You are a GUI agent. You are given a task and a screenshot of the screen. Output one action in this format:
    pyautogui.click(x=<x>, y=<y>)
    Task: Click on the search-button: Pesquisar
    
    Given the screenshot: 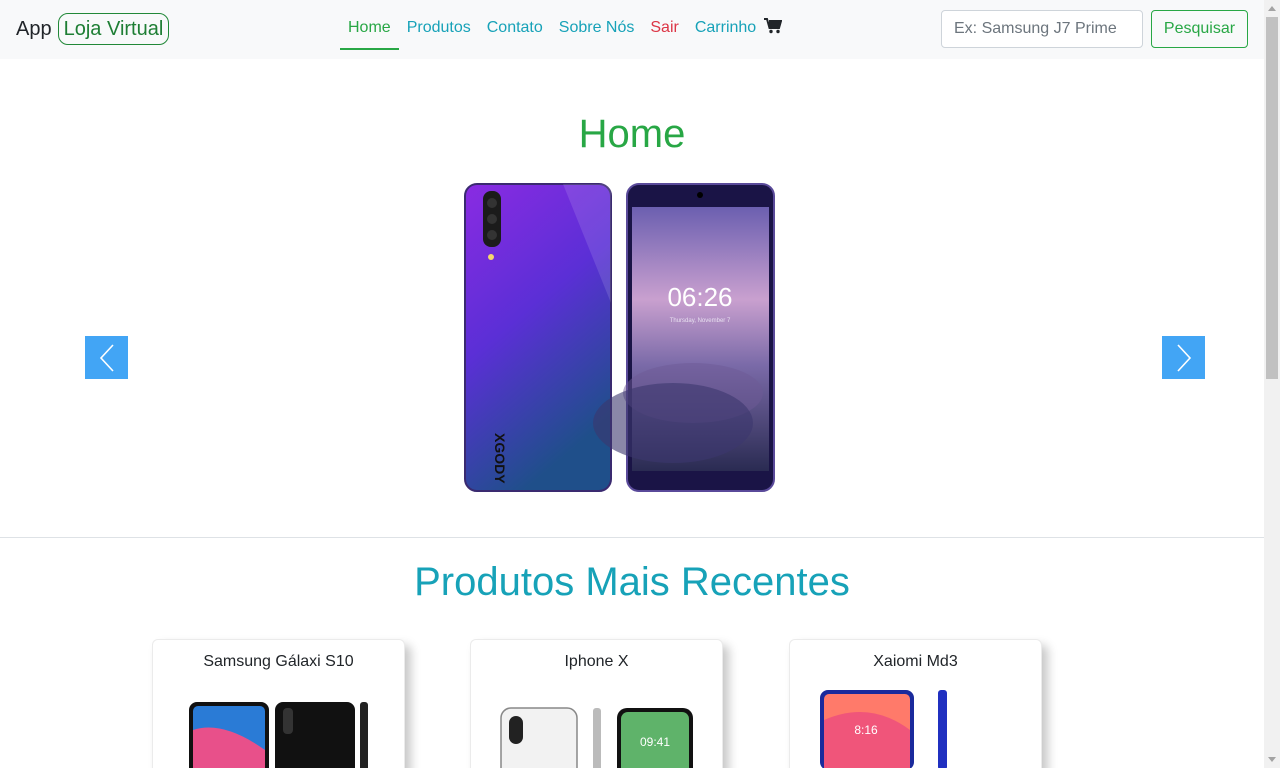 What is the action you would take?
    pyautogui.click(x=1199, y=29)
    